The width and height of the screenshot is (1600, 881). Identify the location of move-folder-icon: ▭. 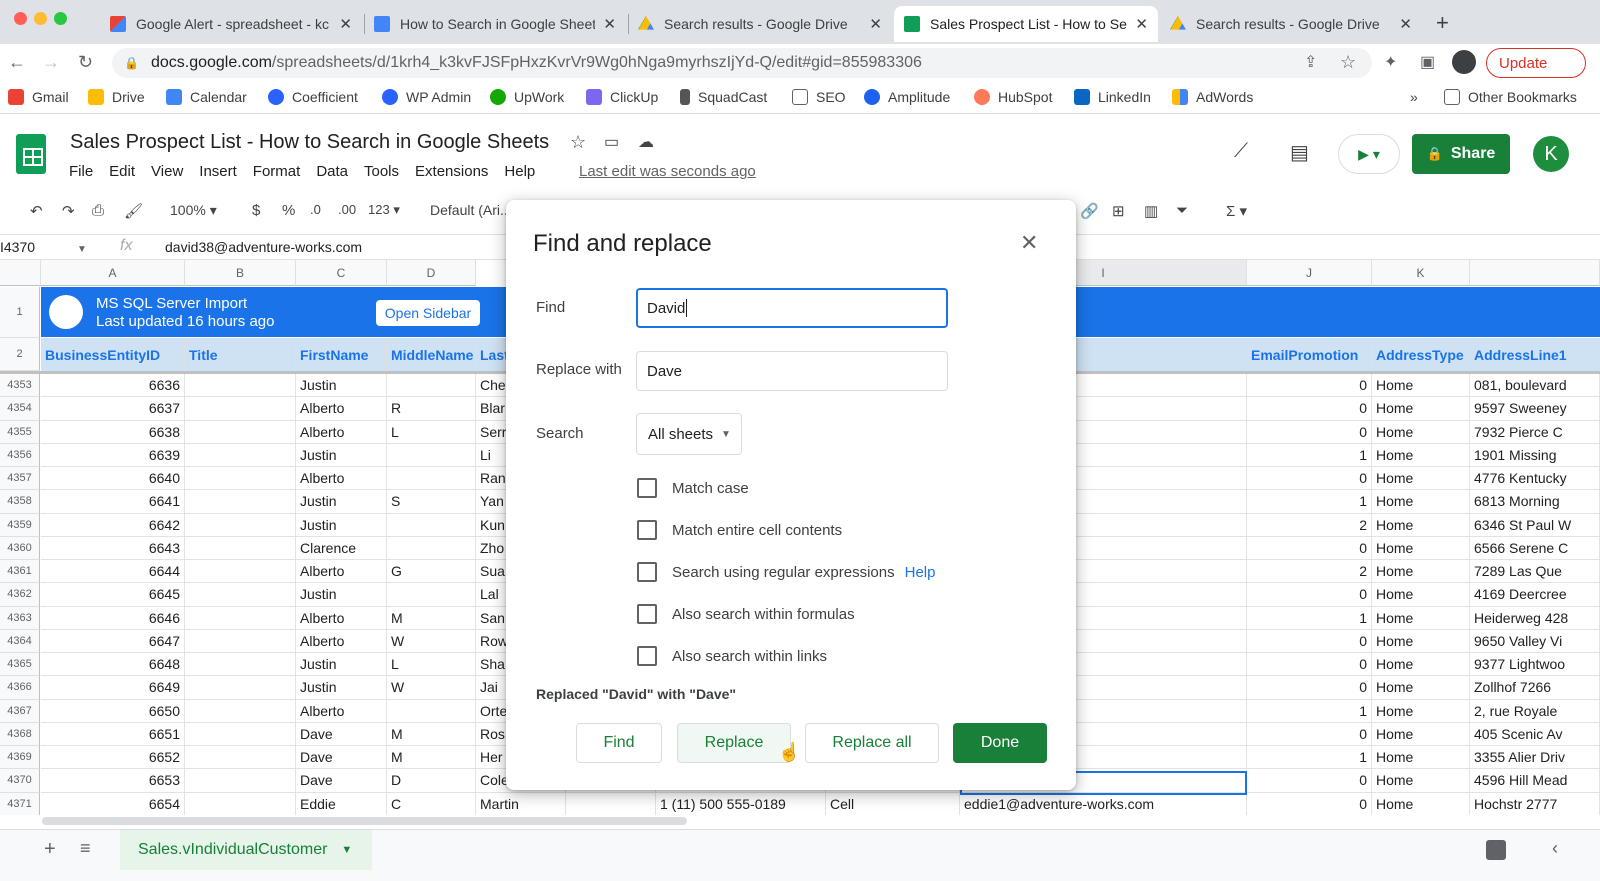
(611, 142).